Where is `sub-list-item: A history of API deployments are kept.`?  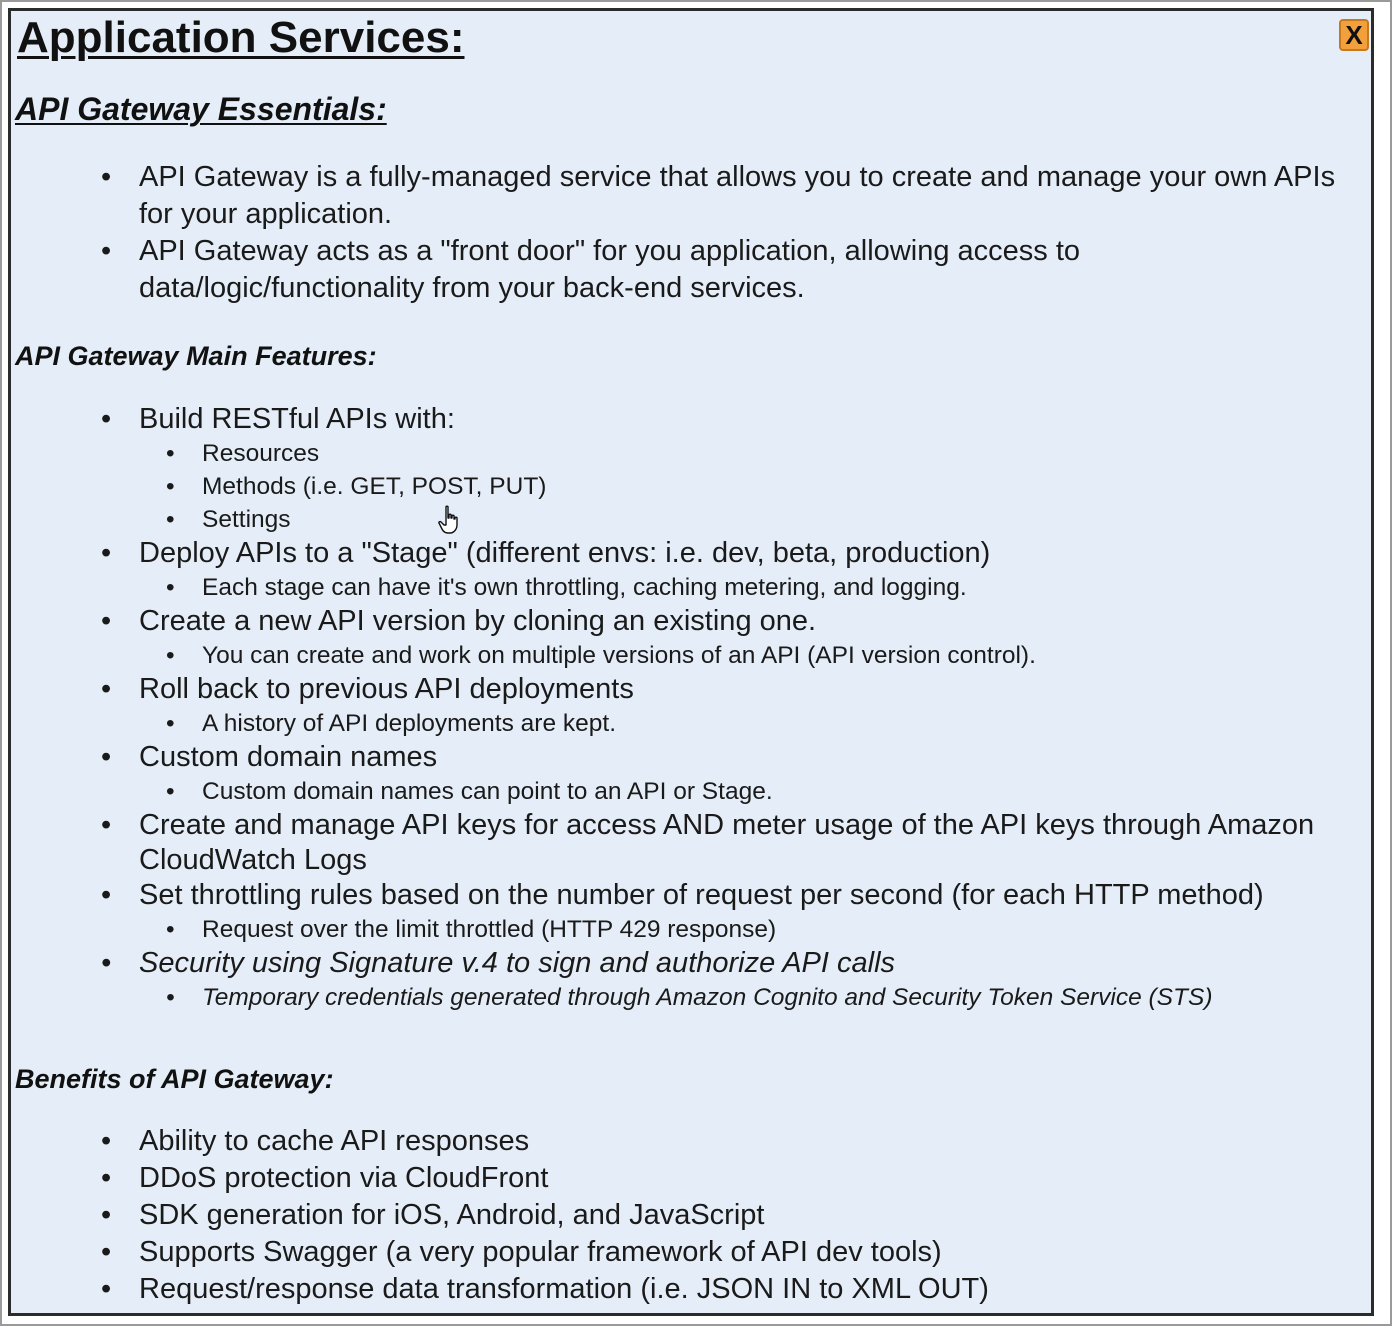
sub-list-item: A history of API deployments are kept. is located at coordinates (686, 723).